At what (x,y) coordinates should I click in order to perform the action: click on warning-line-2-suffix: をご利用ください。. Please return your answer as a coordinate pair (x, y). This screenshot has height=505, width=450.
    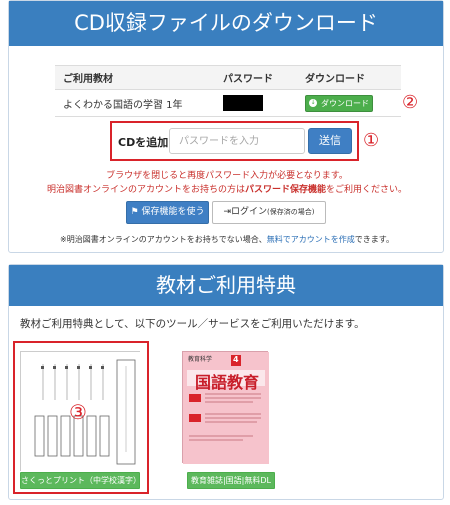
    Looking at the image, I should click on (367, 190).